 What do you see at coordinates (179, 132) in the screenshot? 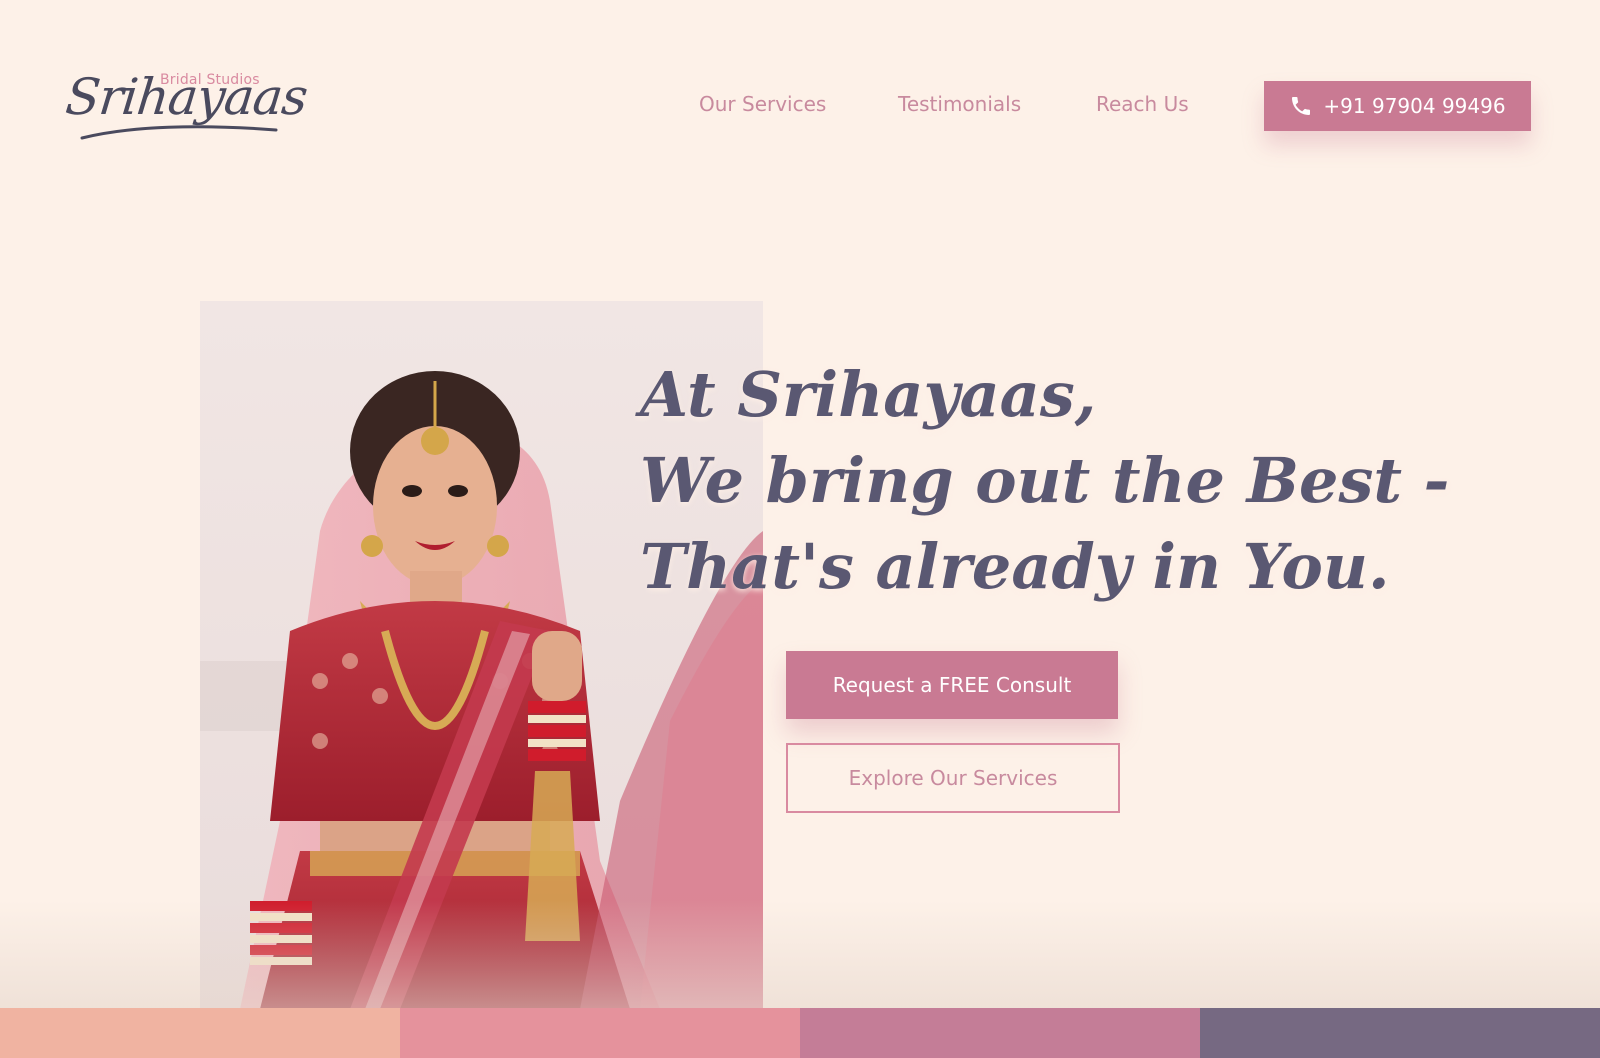
I see `logo-swoosh-icon` at bounding box center [179, 132].